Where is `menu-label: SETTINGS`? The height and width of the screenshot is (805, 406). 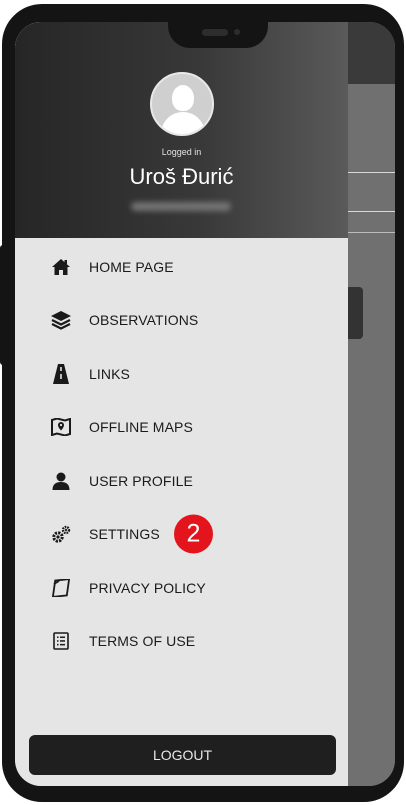
menu-label: SETTINGS is located at coordinates (124, 534).